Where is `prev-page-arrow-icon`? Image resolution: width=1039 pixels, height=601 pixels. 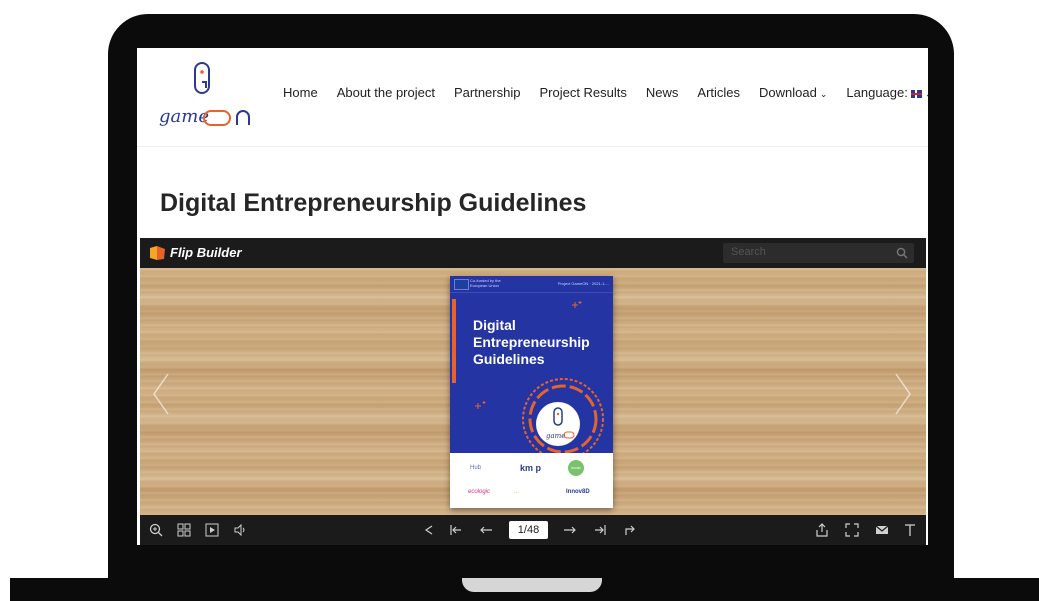 prev-page-arrow-icon is located at coordinates (161, 394).